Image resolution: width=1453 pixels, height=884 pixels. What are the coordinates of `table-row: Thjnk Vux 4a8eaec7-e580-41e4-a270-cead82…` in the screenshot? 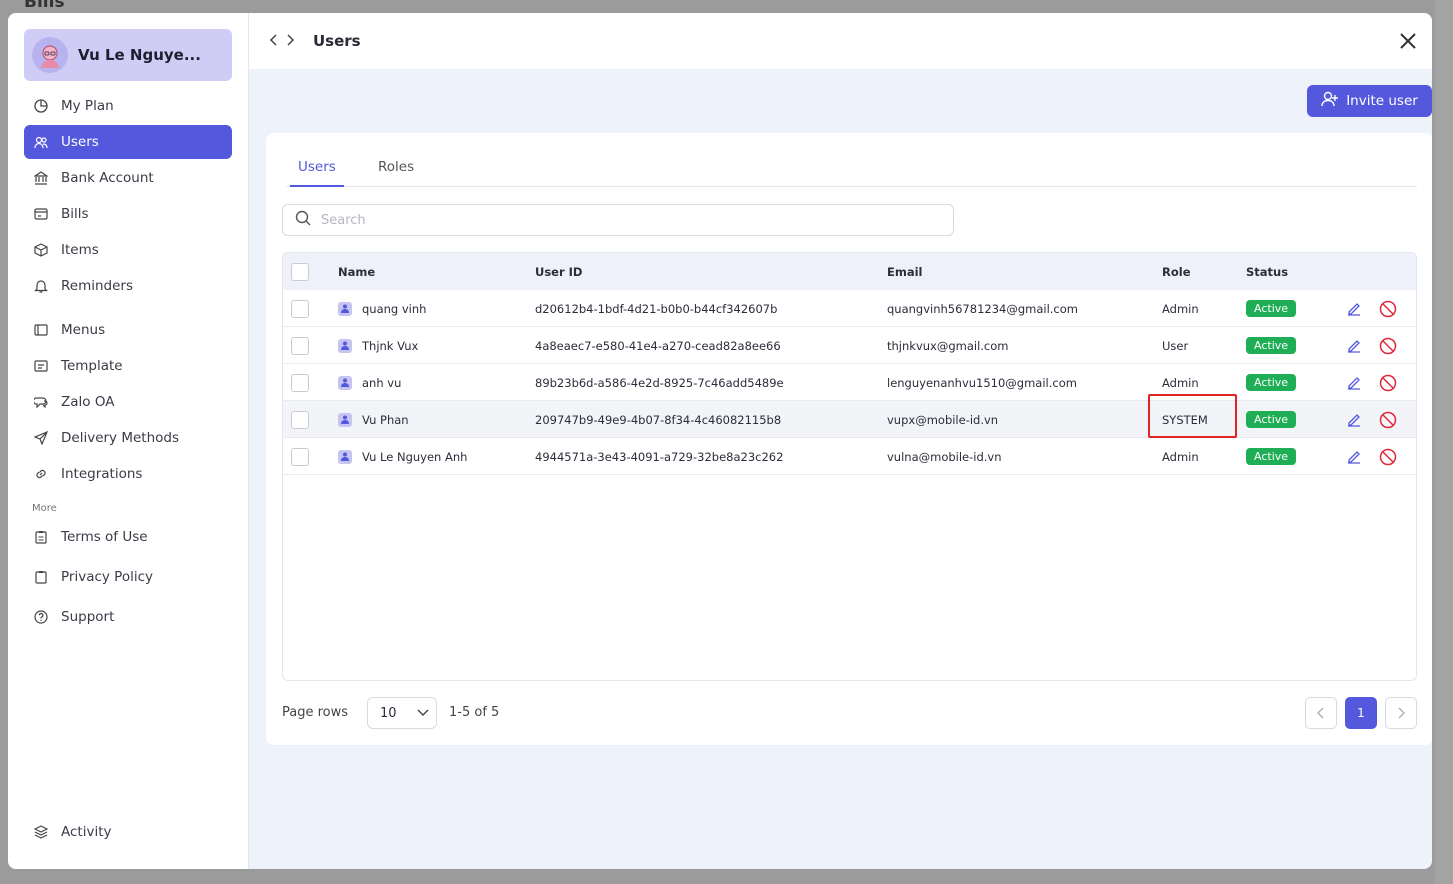 It's located at (849, 345).